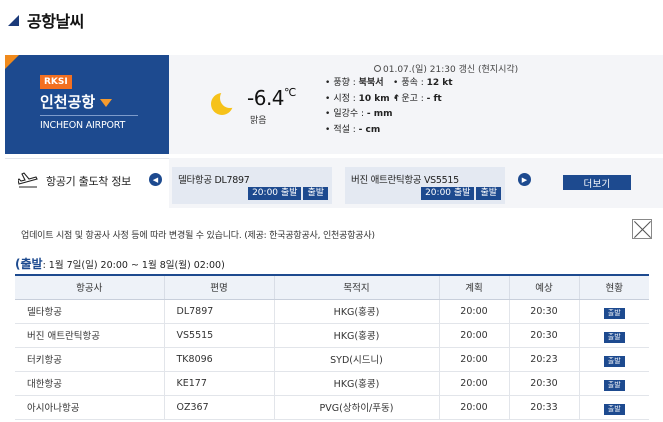 The height and width of the screenshot is (422, 663). Describe the element at coordinates (642, 229) in the screenshot. I see `close-icon` at that location.